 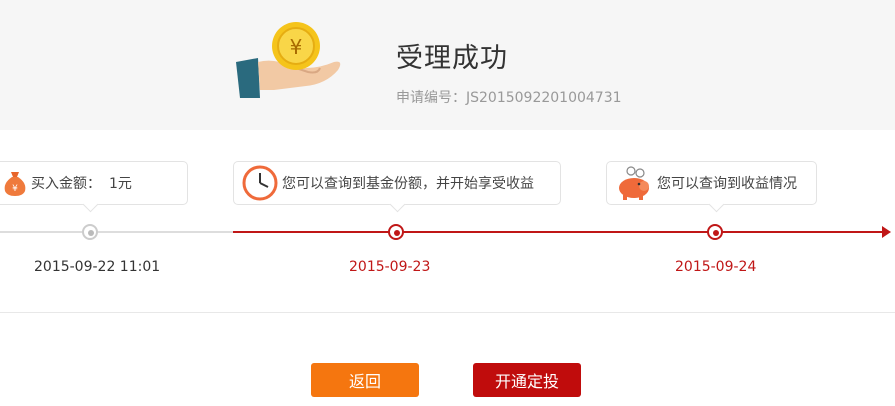 What do you see at coordinates (90, 232) in the screenshot?
I see `timeline-node-purchase` at bounding box center [90, 232].